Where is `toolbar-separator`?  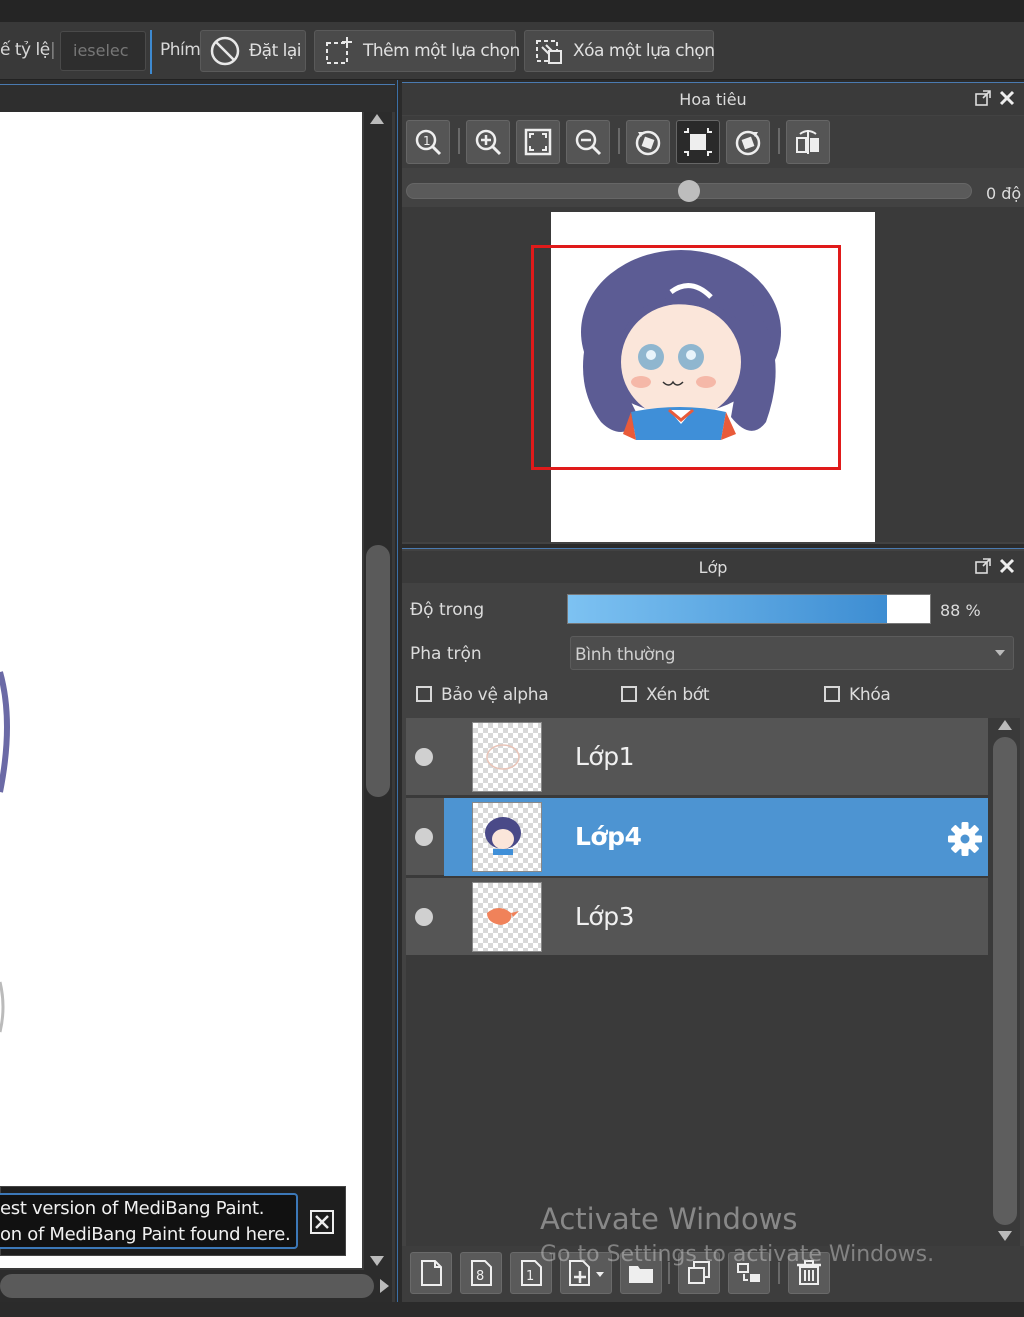
toolbar-separator is located at coordinates (151, 52).